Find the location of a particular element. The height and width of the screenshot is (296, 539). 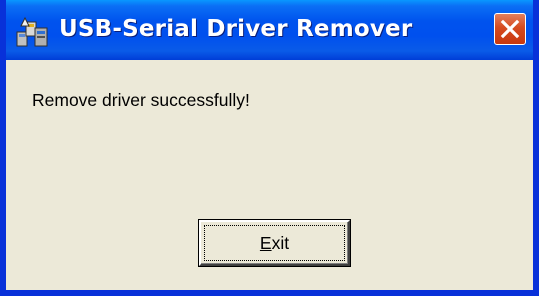

exit-mnemonic: E is located at coordinates (265, 243).